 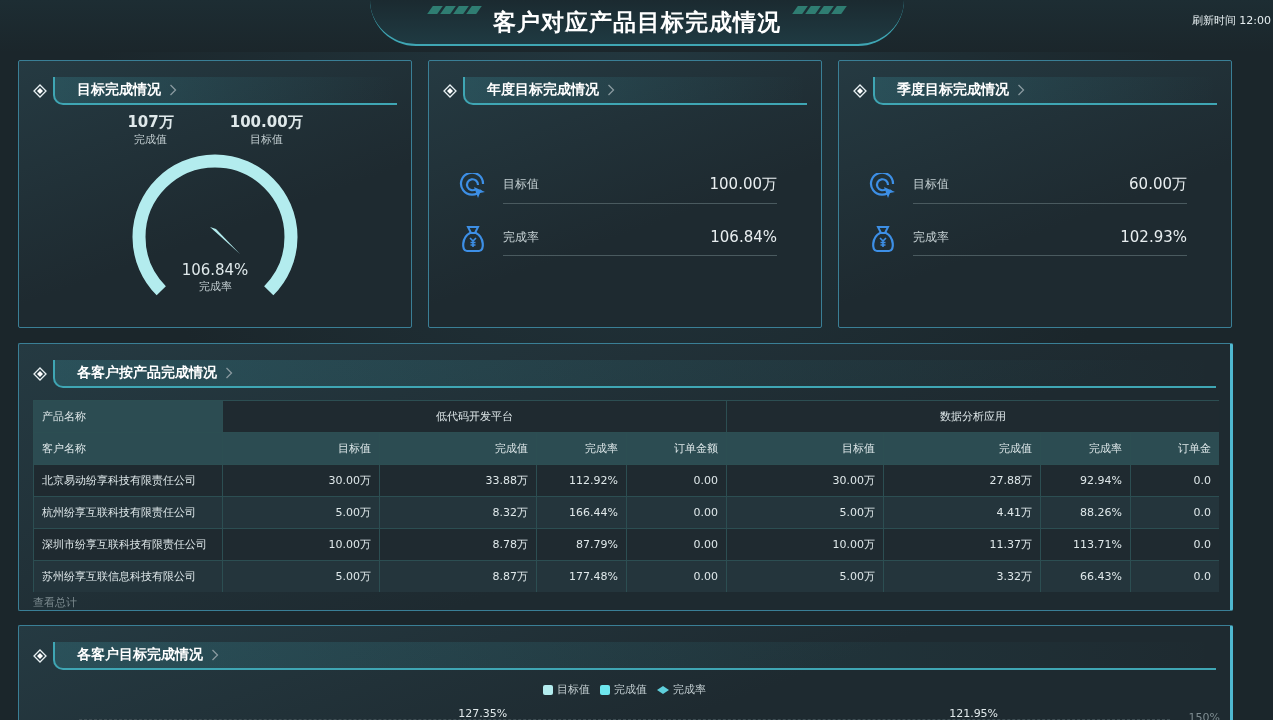 What do you see at coordinates (474, 416) in the screenshot?
I see `group-header: 低代码开发平台` at bounding box center [474, 416].